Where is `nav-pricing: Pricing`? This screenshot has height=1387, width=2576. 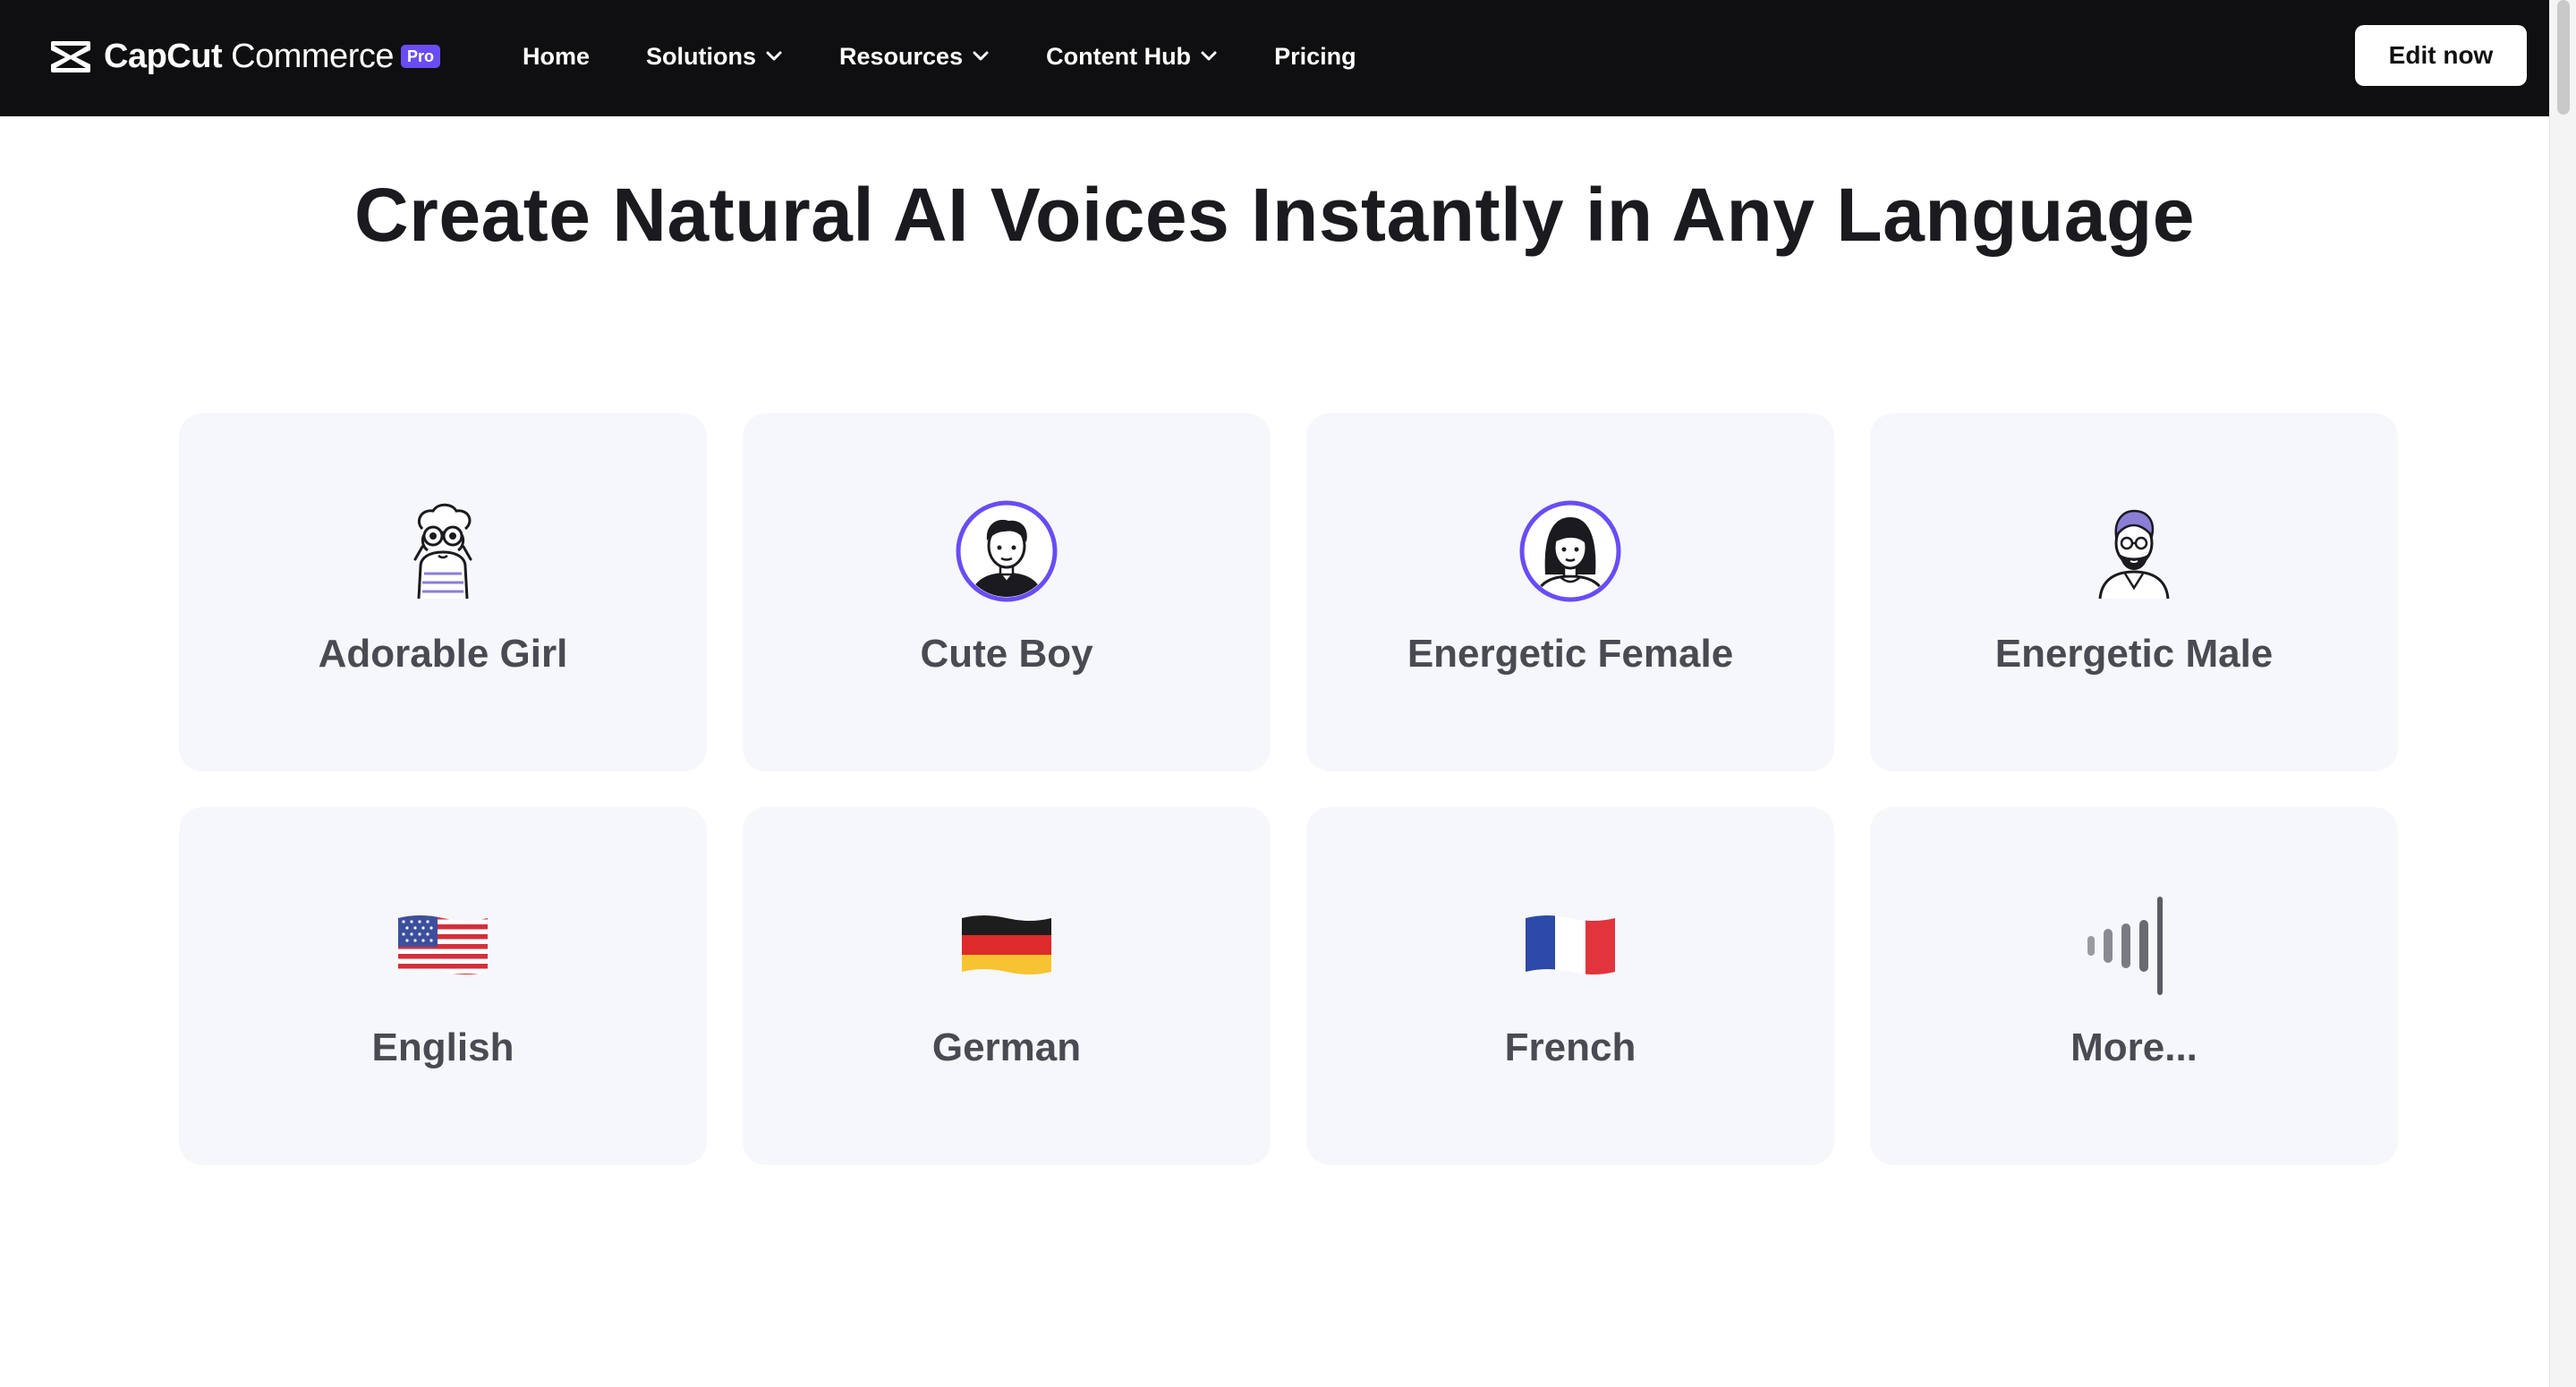 nav-pricing: Pricing is located at coordinates (1315, 57).